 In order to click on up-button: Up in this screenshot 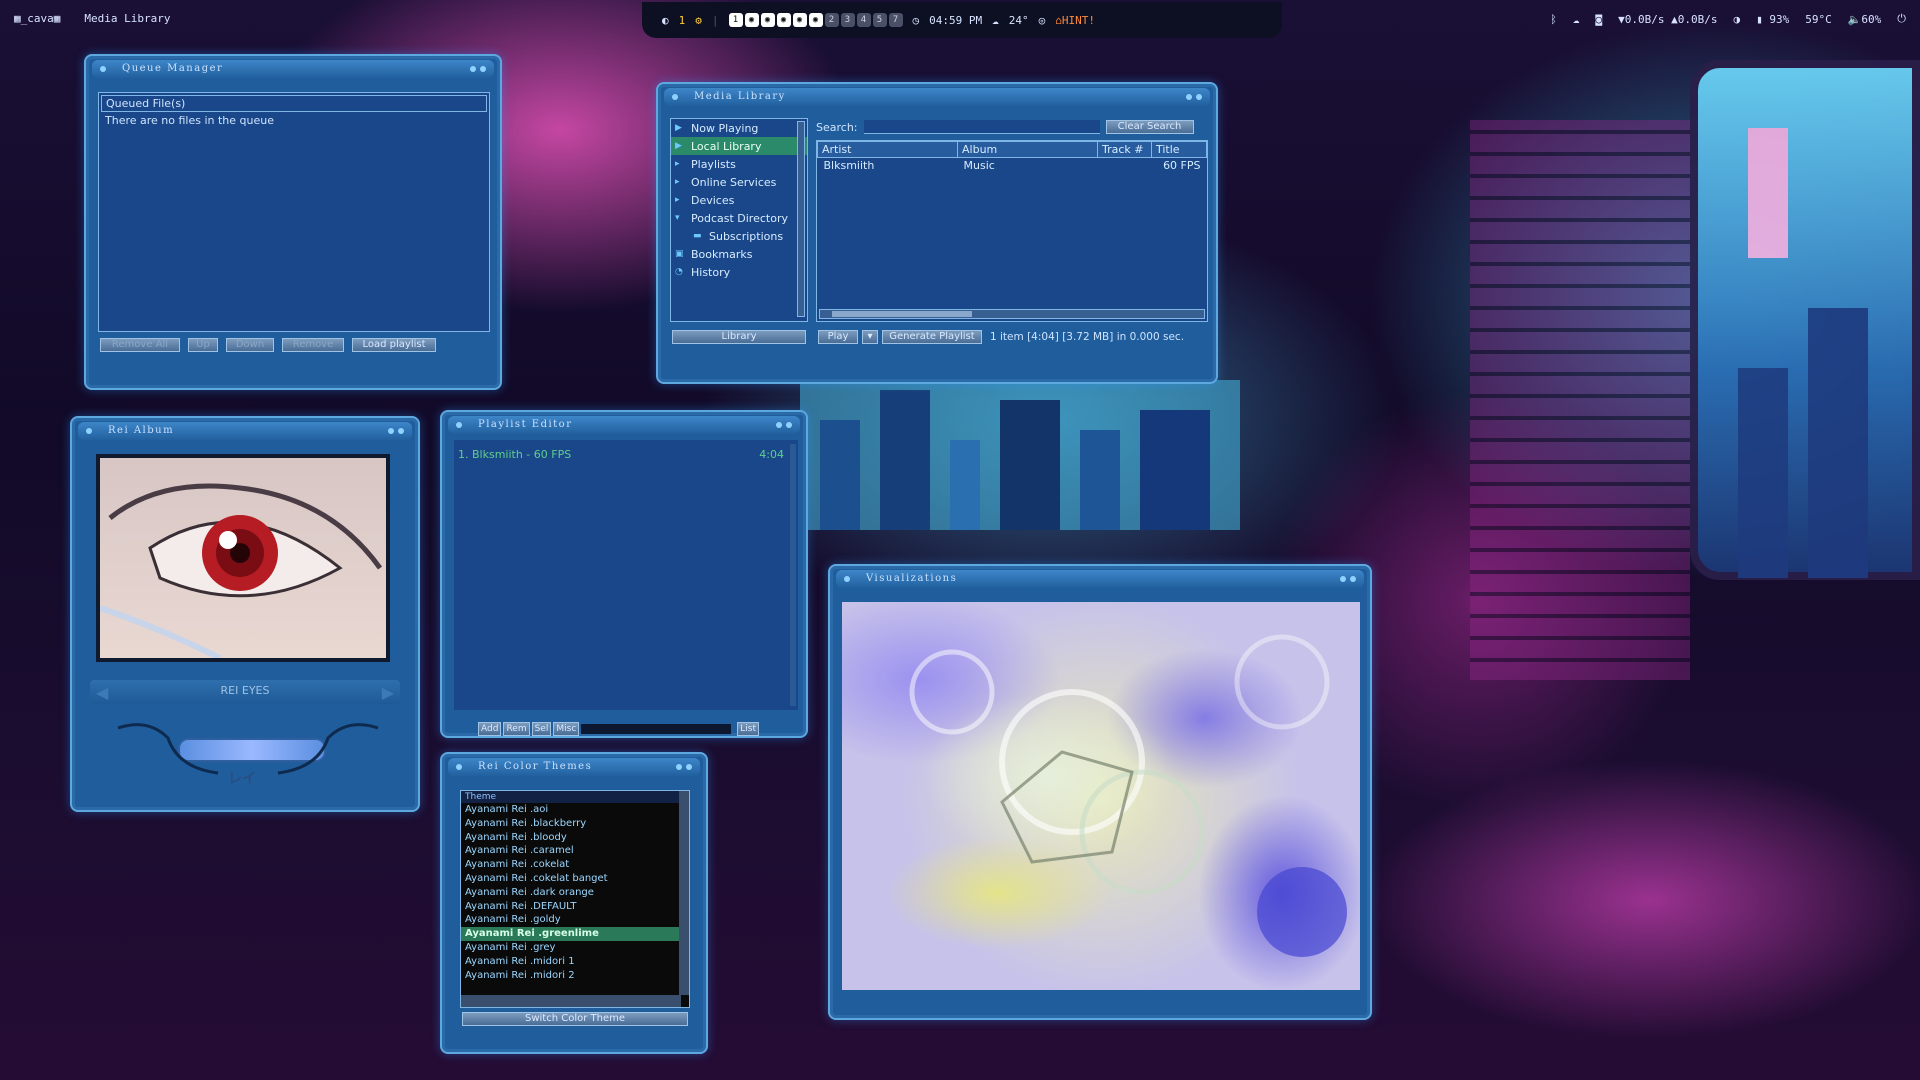, I will do `click(203, 345)`.